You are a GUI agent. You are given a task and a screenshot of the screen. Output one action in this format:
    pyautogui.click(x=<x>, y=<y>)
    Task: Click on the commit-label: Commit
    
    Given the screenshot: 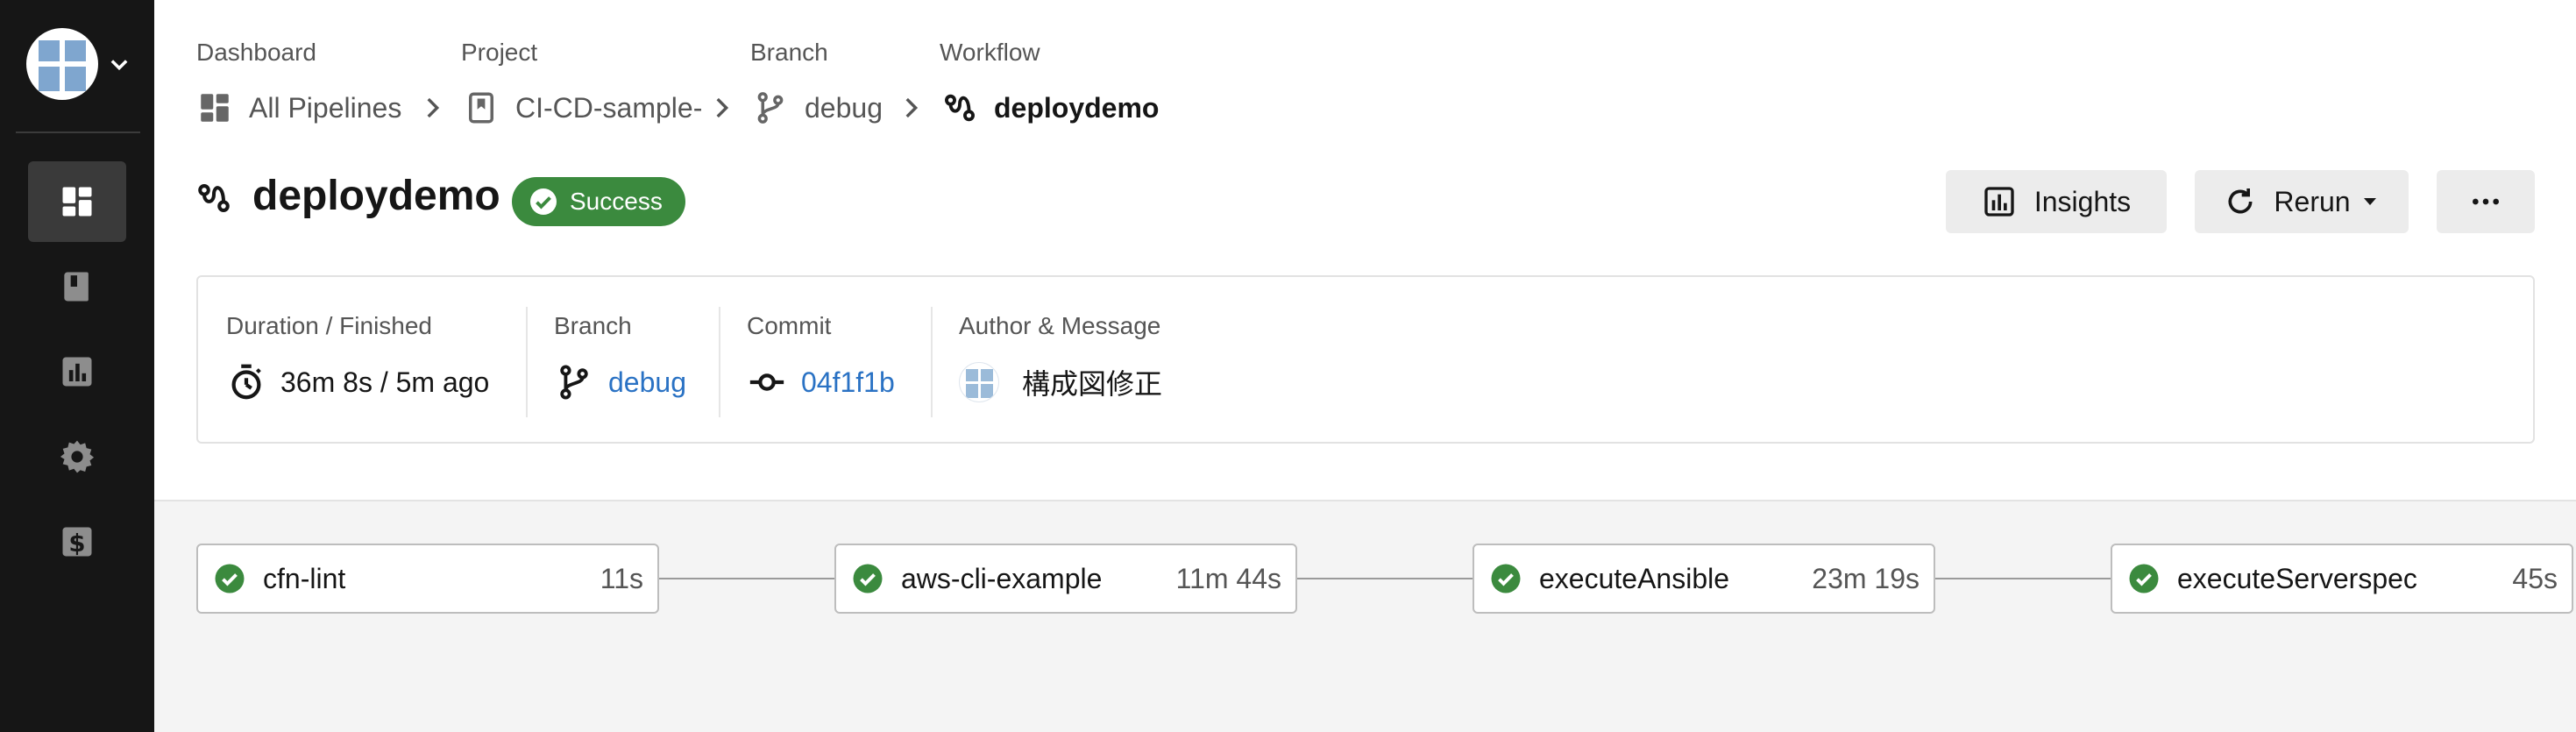 What is the action you would take?
    pyautogui.click(x=789, y=325)
    